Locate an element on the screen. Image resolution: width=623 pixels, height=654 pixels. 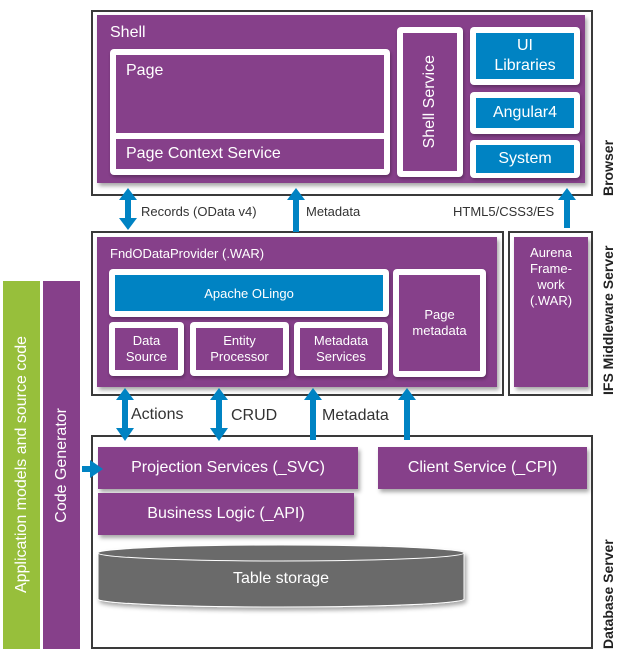
metadata-up-arrow-top is located at coordinates (296, 210).